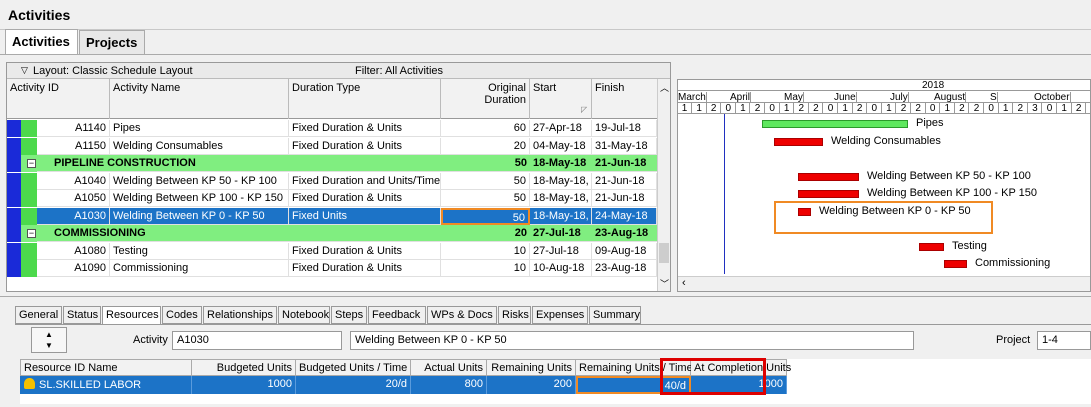  I want to click on detail-tab-relationships: Relationships, so click(240, 315).